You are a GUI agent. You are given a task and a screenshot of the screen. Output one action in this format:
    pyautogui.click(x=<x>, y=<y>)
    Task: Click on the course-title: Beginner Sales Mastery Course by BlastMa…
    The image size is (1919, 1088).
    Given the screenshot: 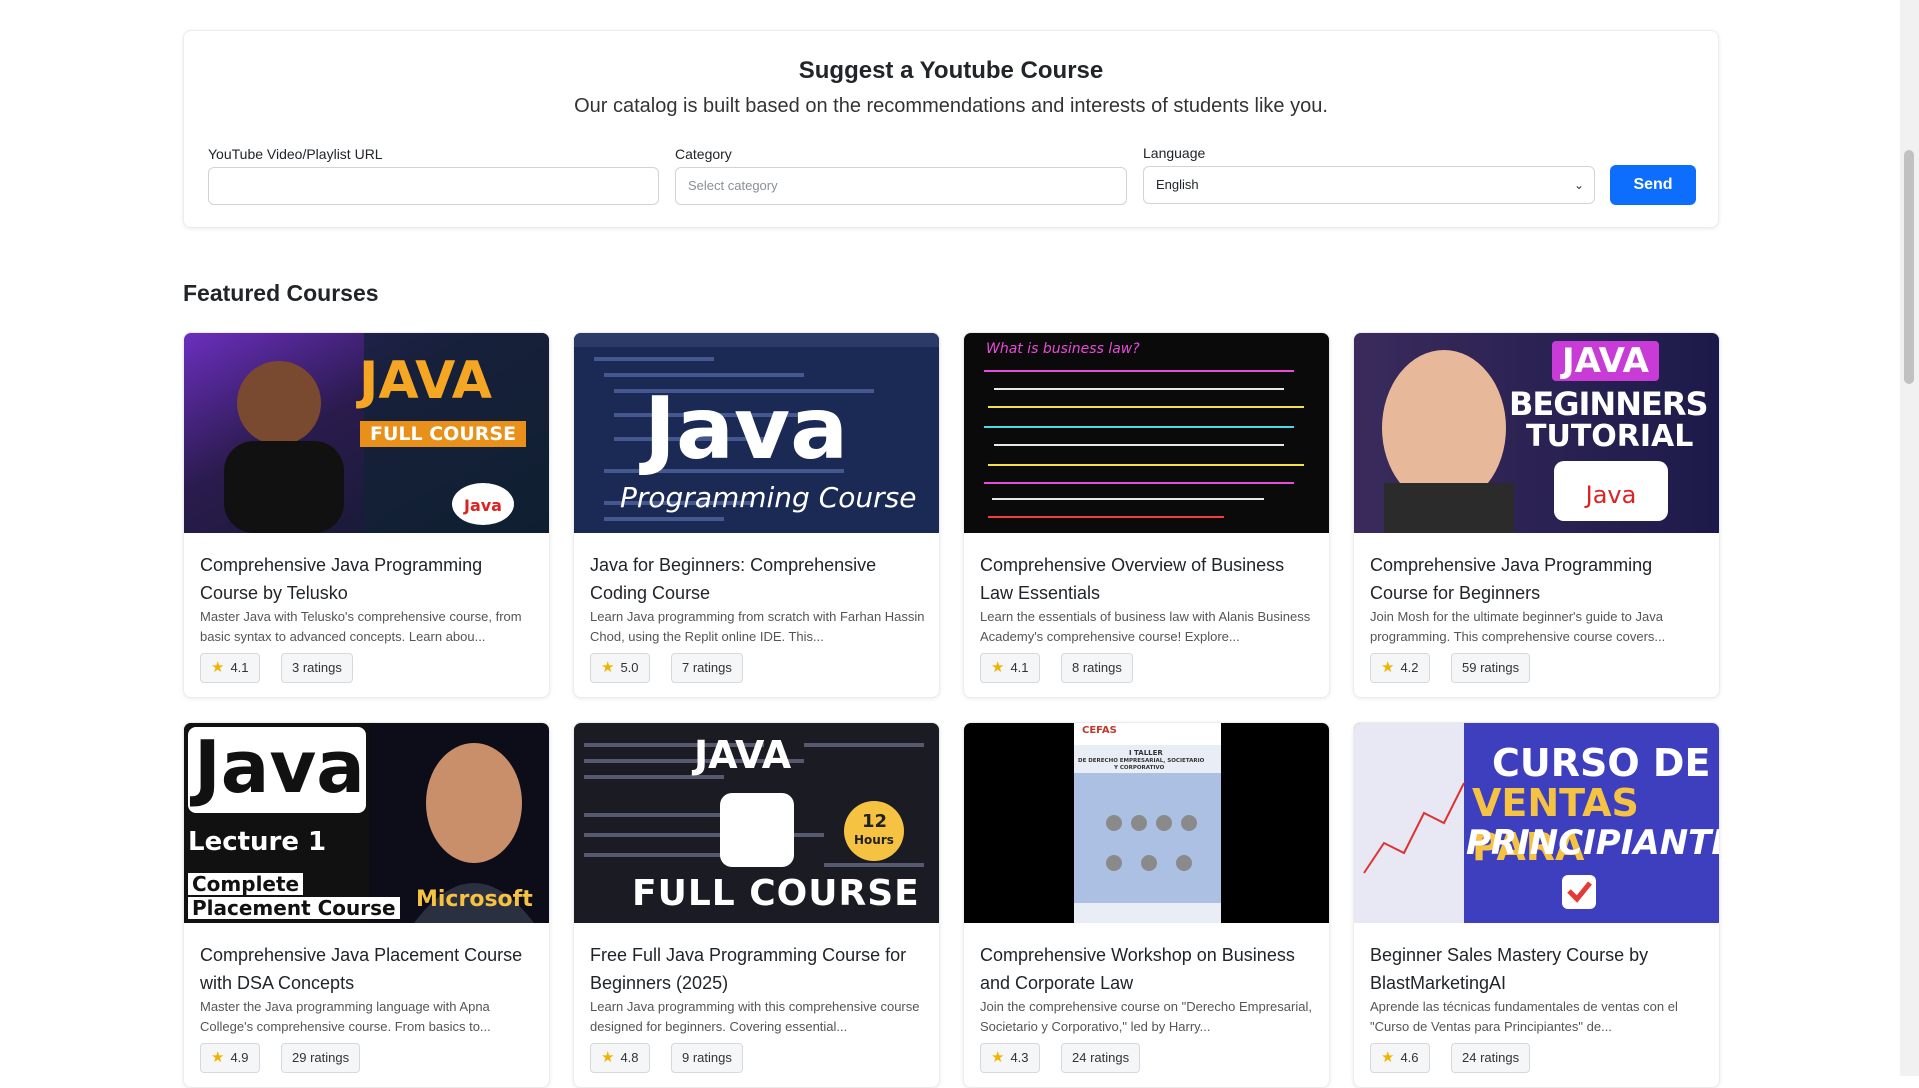 What is the action you would take?
    pyautogui.click(x=1537, y=969)
    